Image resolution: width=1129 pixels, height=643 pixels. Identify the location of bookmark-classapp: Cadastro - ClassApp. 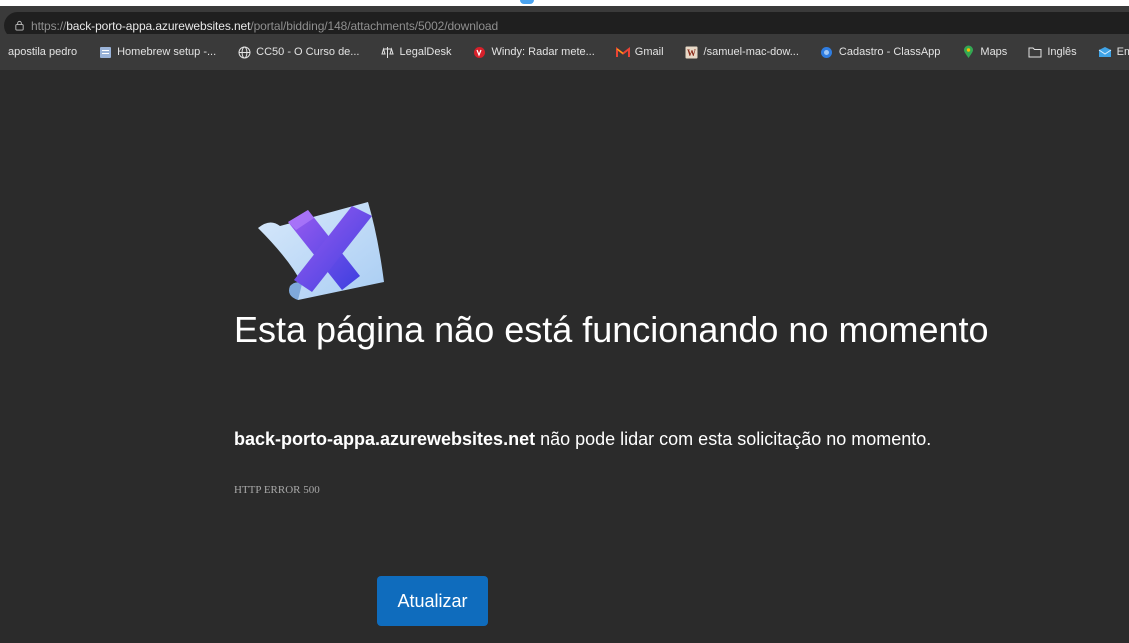
(880, 52).